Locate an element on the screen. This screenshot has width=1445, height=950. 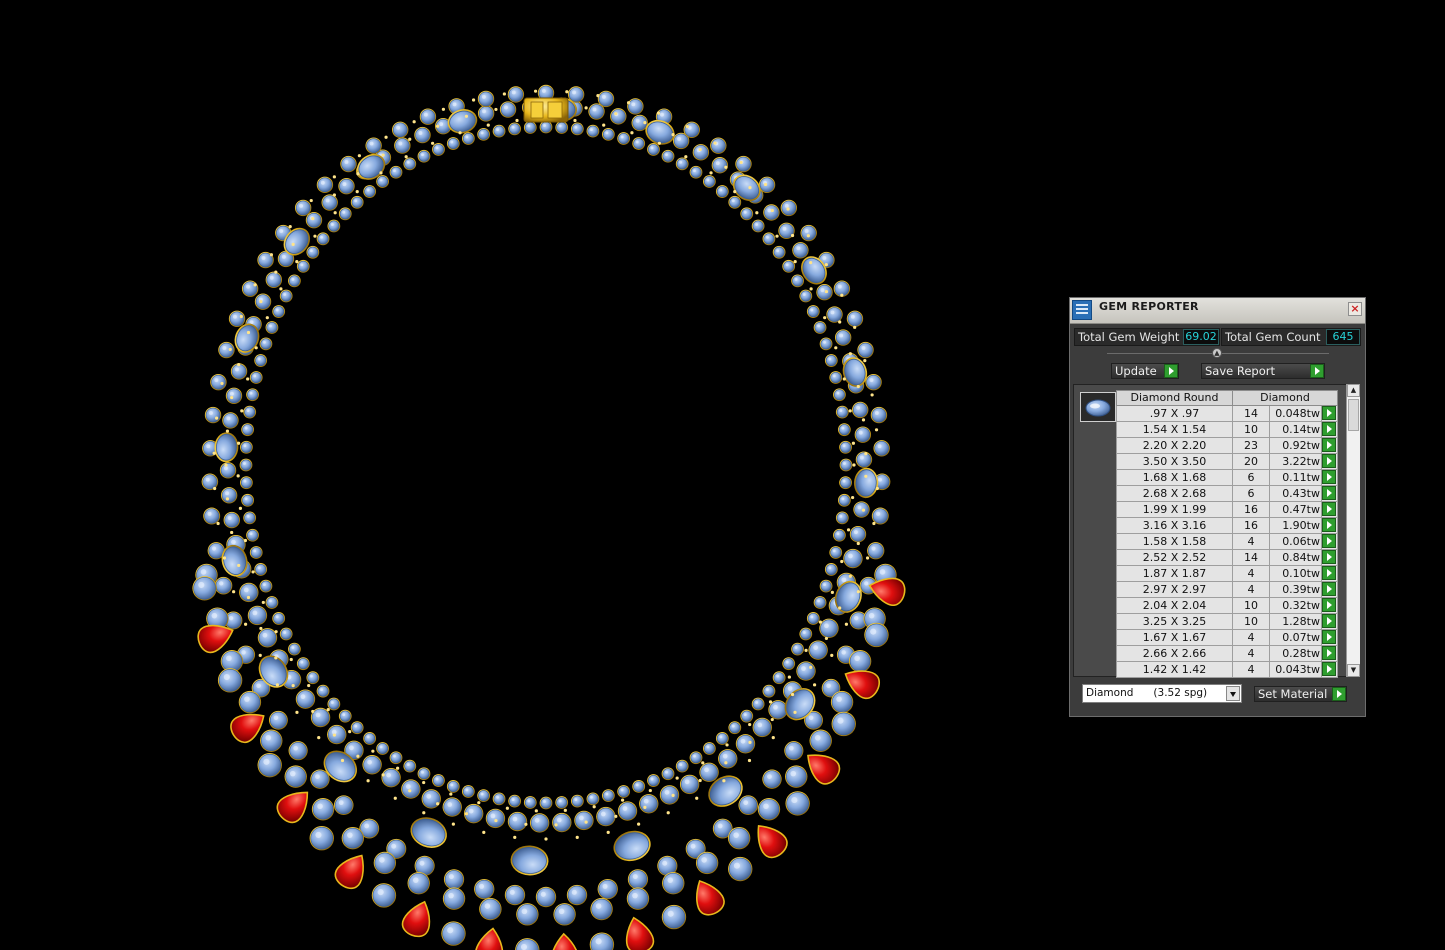
gem-weight-cell: 0.84tw is located at coordinates (1295, 557).